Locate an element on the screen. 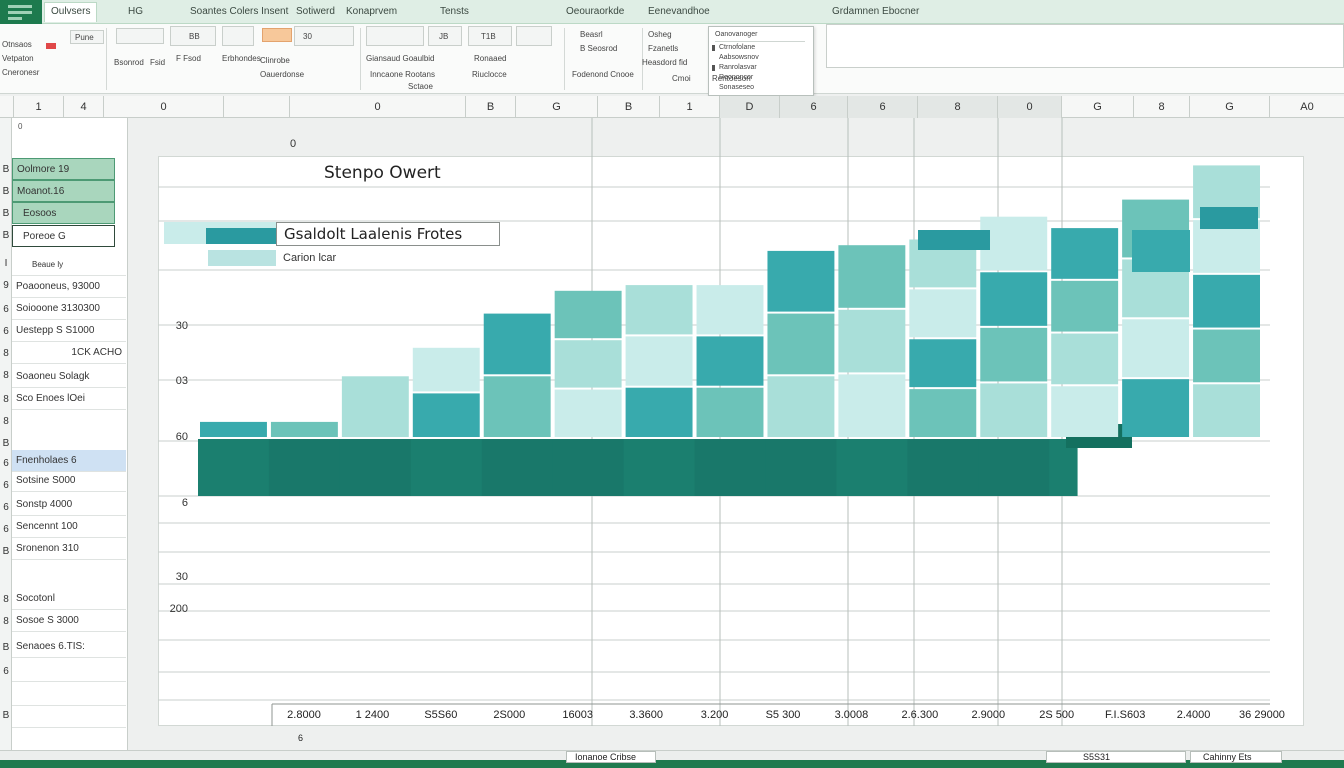 Image resolution: width=1344 pixels, height=768 pixels. zoom-label: Cahinny Ets is located at coordinates (1227, 757).